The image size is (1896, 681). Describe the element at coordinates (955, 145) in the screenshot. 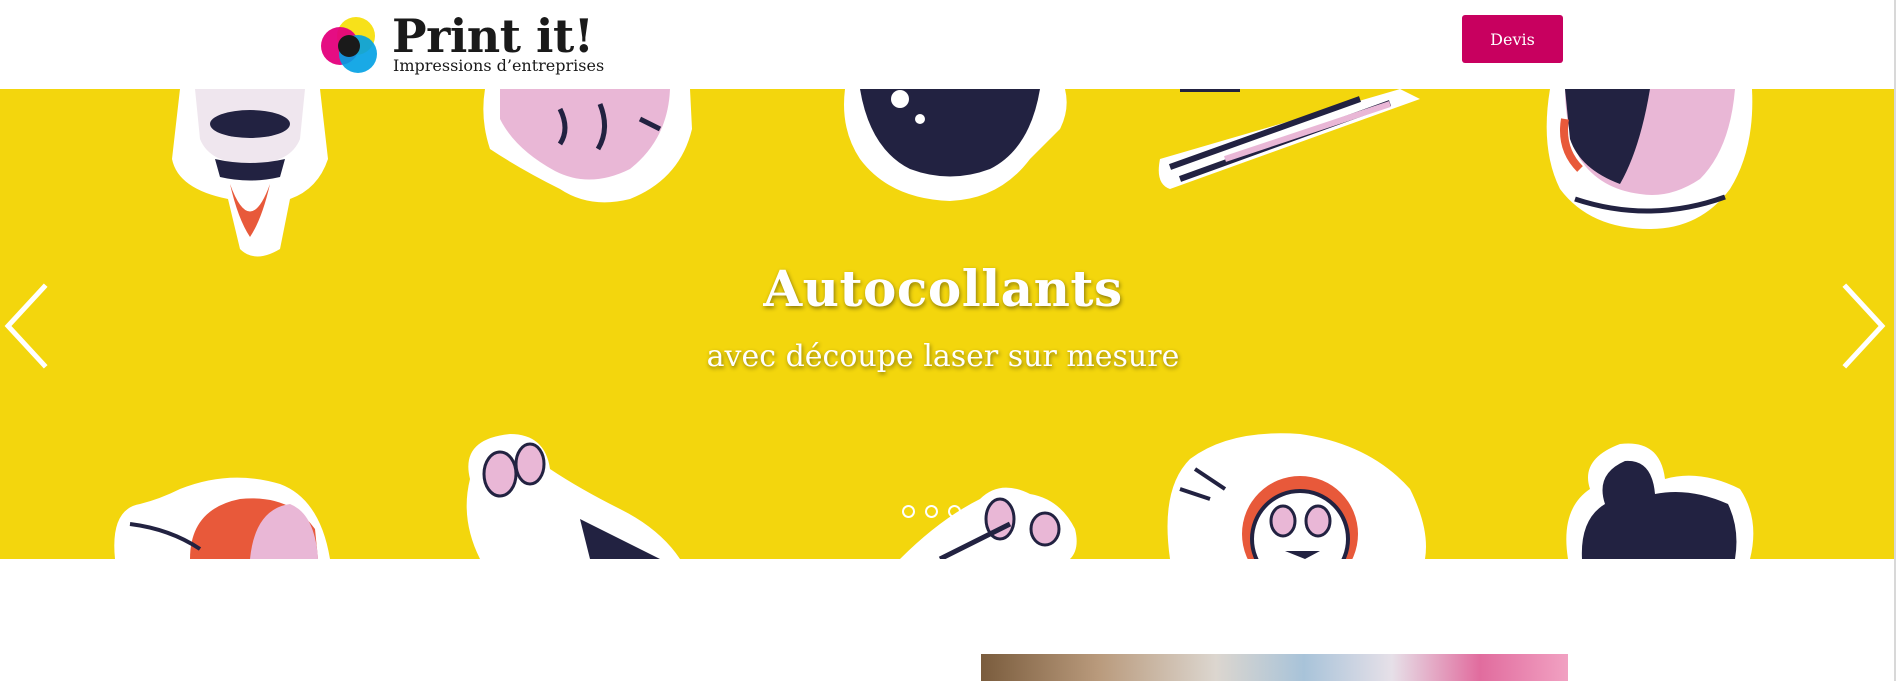

I see `helmet-sticker-illustration` at that location.